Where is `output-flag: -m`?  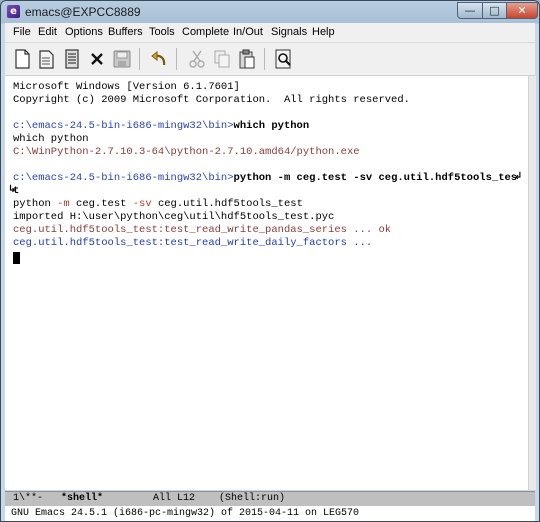 output-flag: -m is located at coordinates (63, 204).